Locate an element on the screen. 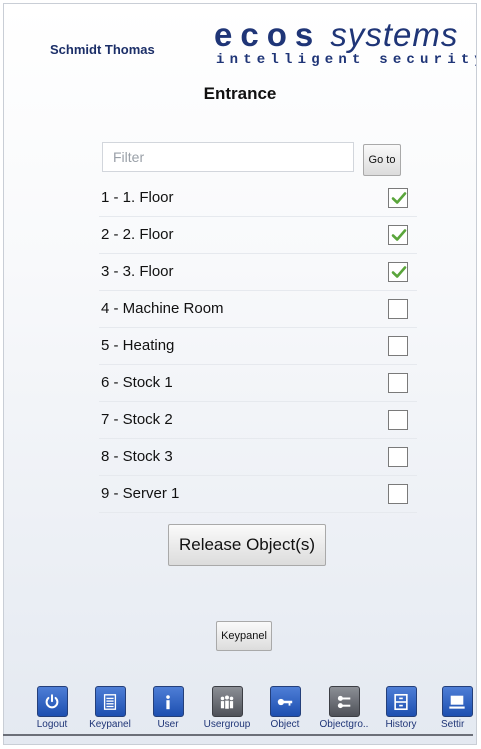  keypanel-icon is located at coordinates (110, 701).